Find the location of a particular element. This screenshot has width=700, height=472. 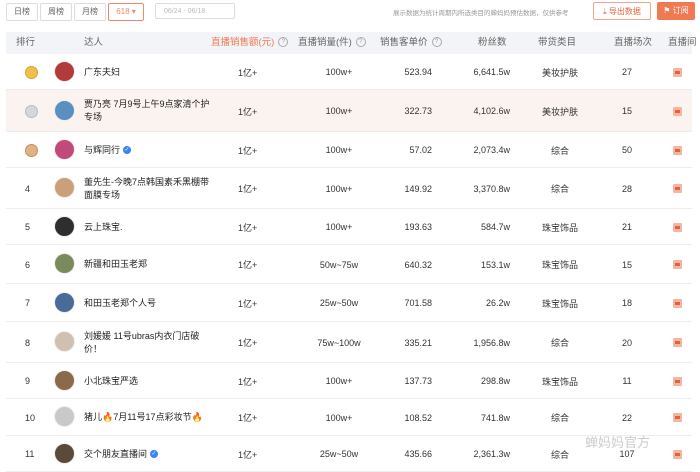

table-row: 7 和田玉老郑个人号 1亿+ 25w~50w 701.58 26.2w 珠宝饰品 18 is located at coordinates (349, 303).